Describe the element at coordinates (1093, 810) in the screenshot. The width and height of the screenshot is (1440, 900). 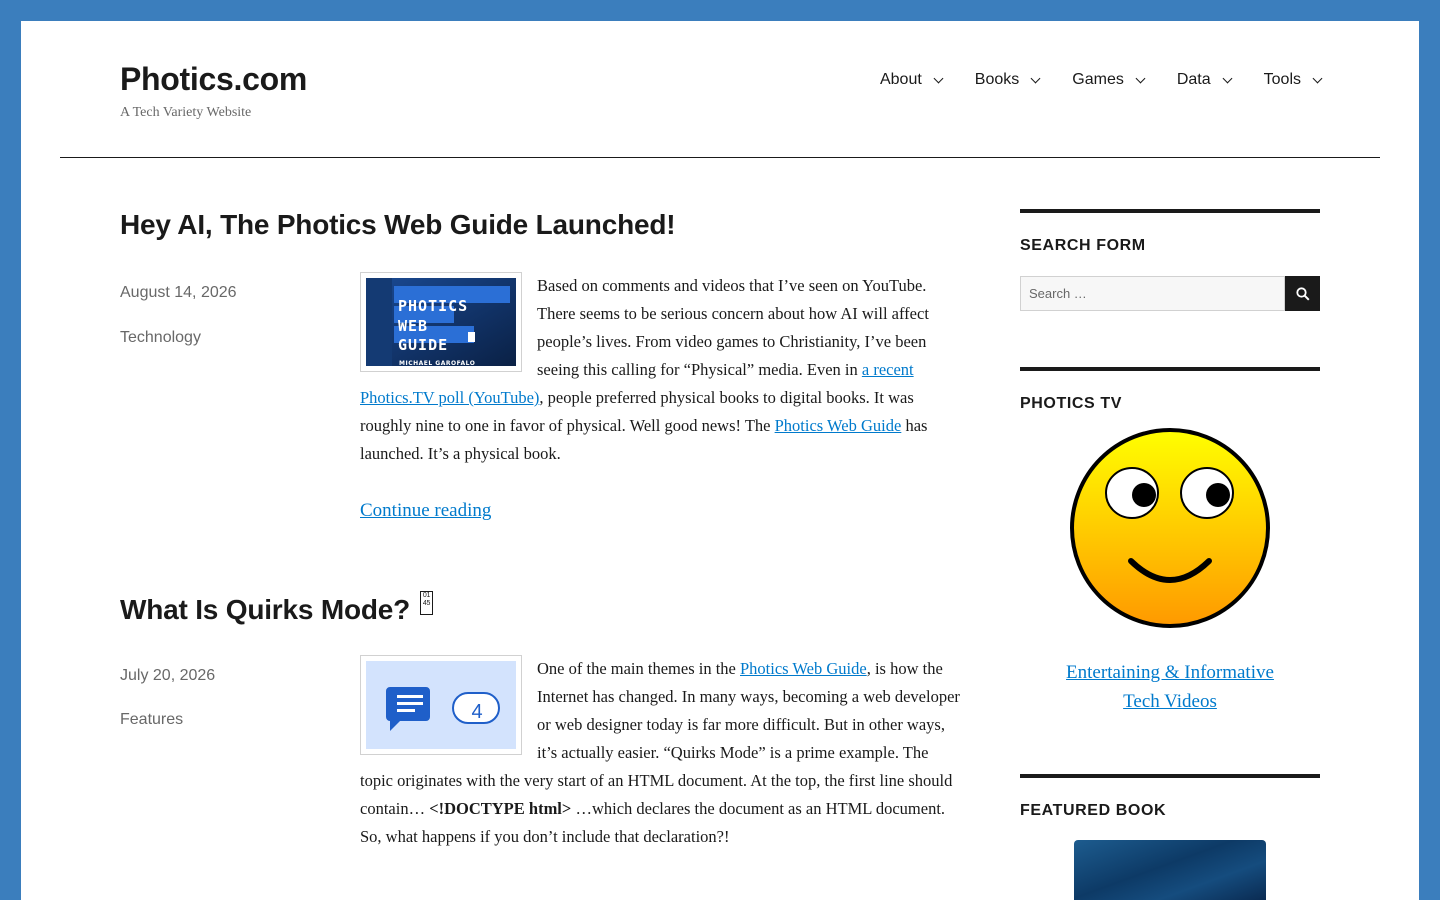
I see `widget-title: FEATURED BOOK` at that location.